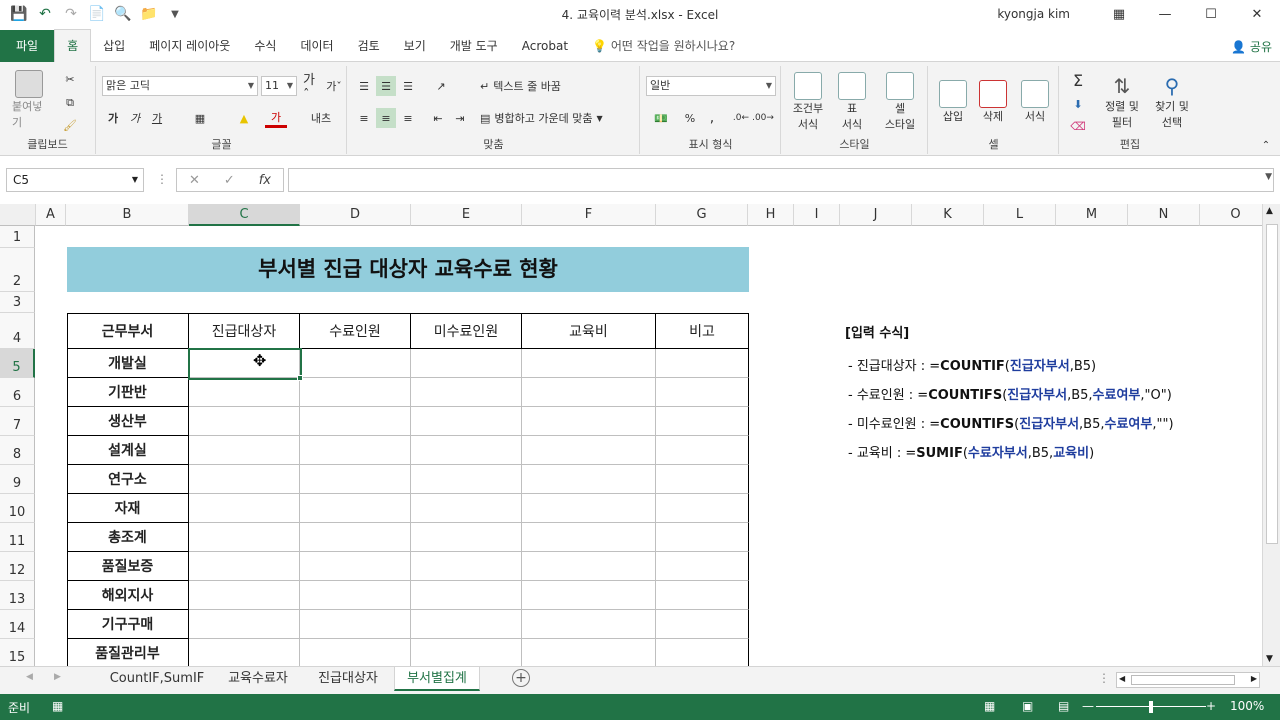  What do you see at coordinates (1231, 215) in the screenshot?
I see `column-header-o: O` at bounding box center [1231, 215].